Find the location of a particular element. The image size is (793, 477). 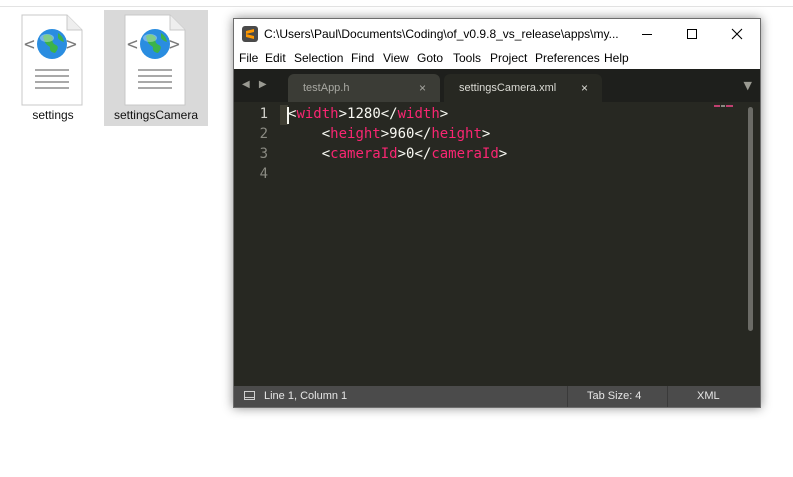

minimap-preview is located at coordinates (724, 106).